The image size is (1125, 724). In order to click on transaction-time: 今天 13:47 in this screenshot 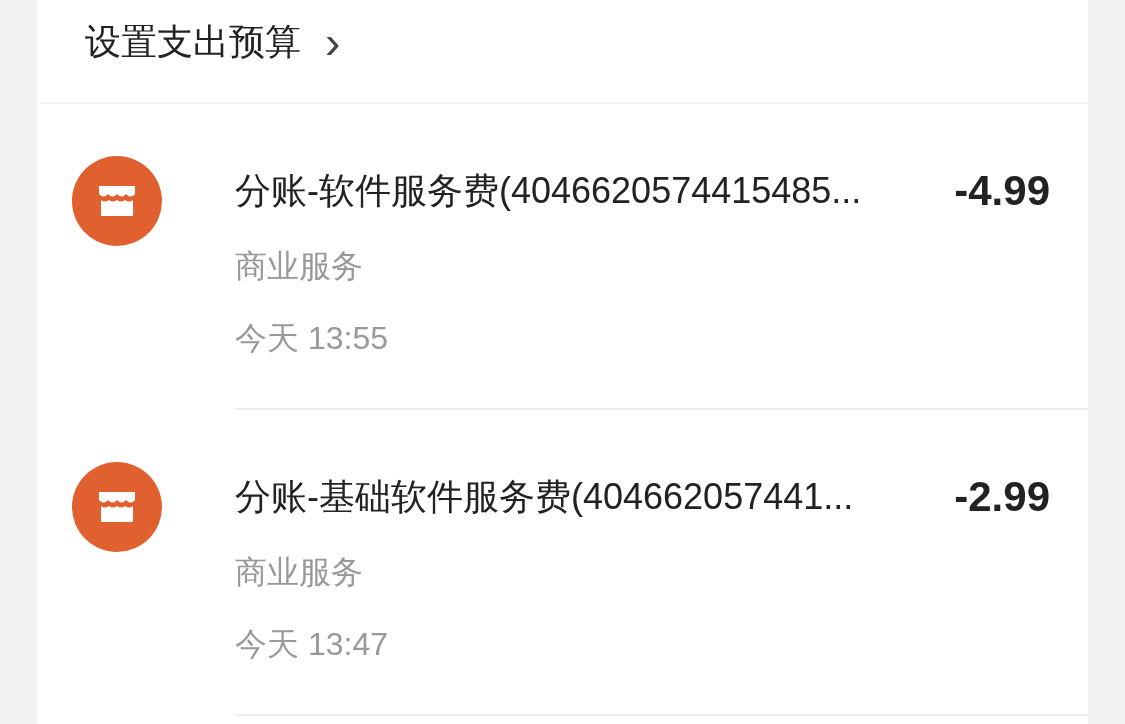, I will do `click(312, 644)`.